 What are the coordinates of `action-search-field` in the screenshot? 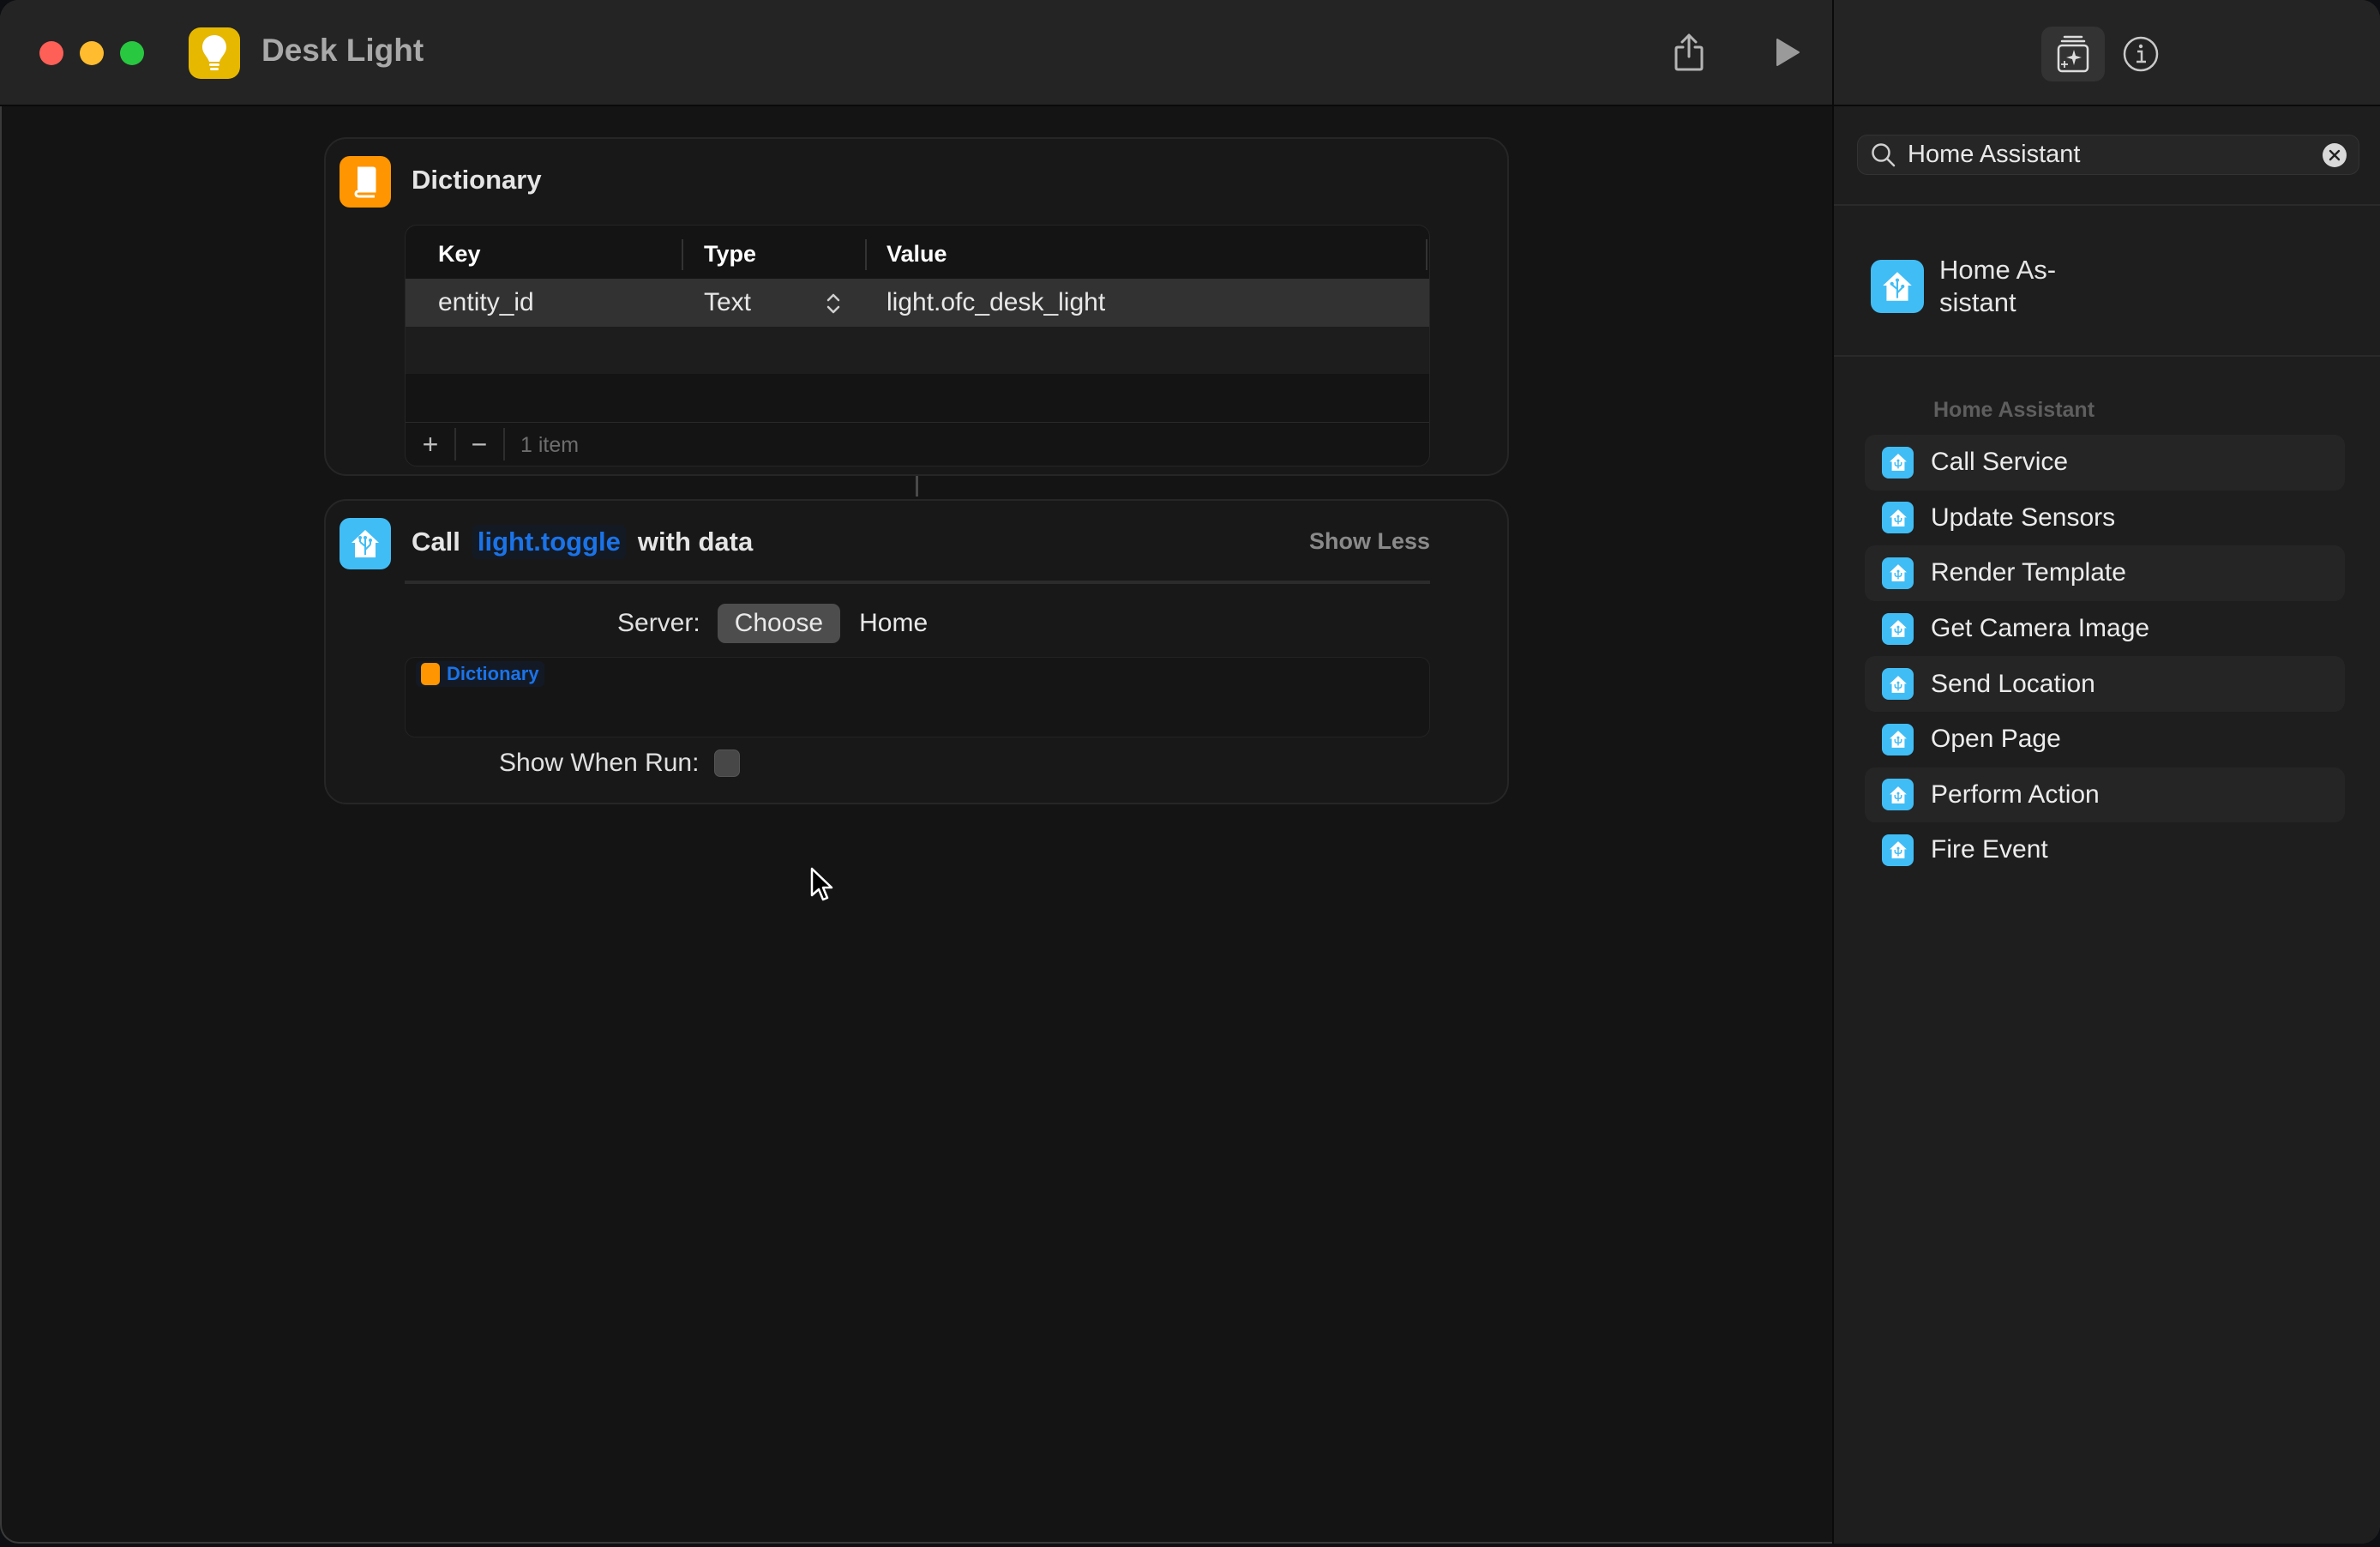 It's located at (2108, 155).